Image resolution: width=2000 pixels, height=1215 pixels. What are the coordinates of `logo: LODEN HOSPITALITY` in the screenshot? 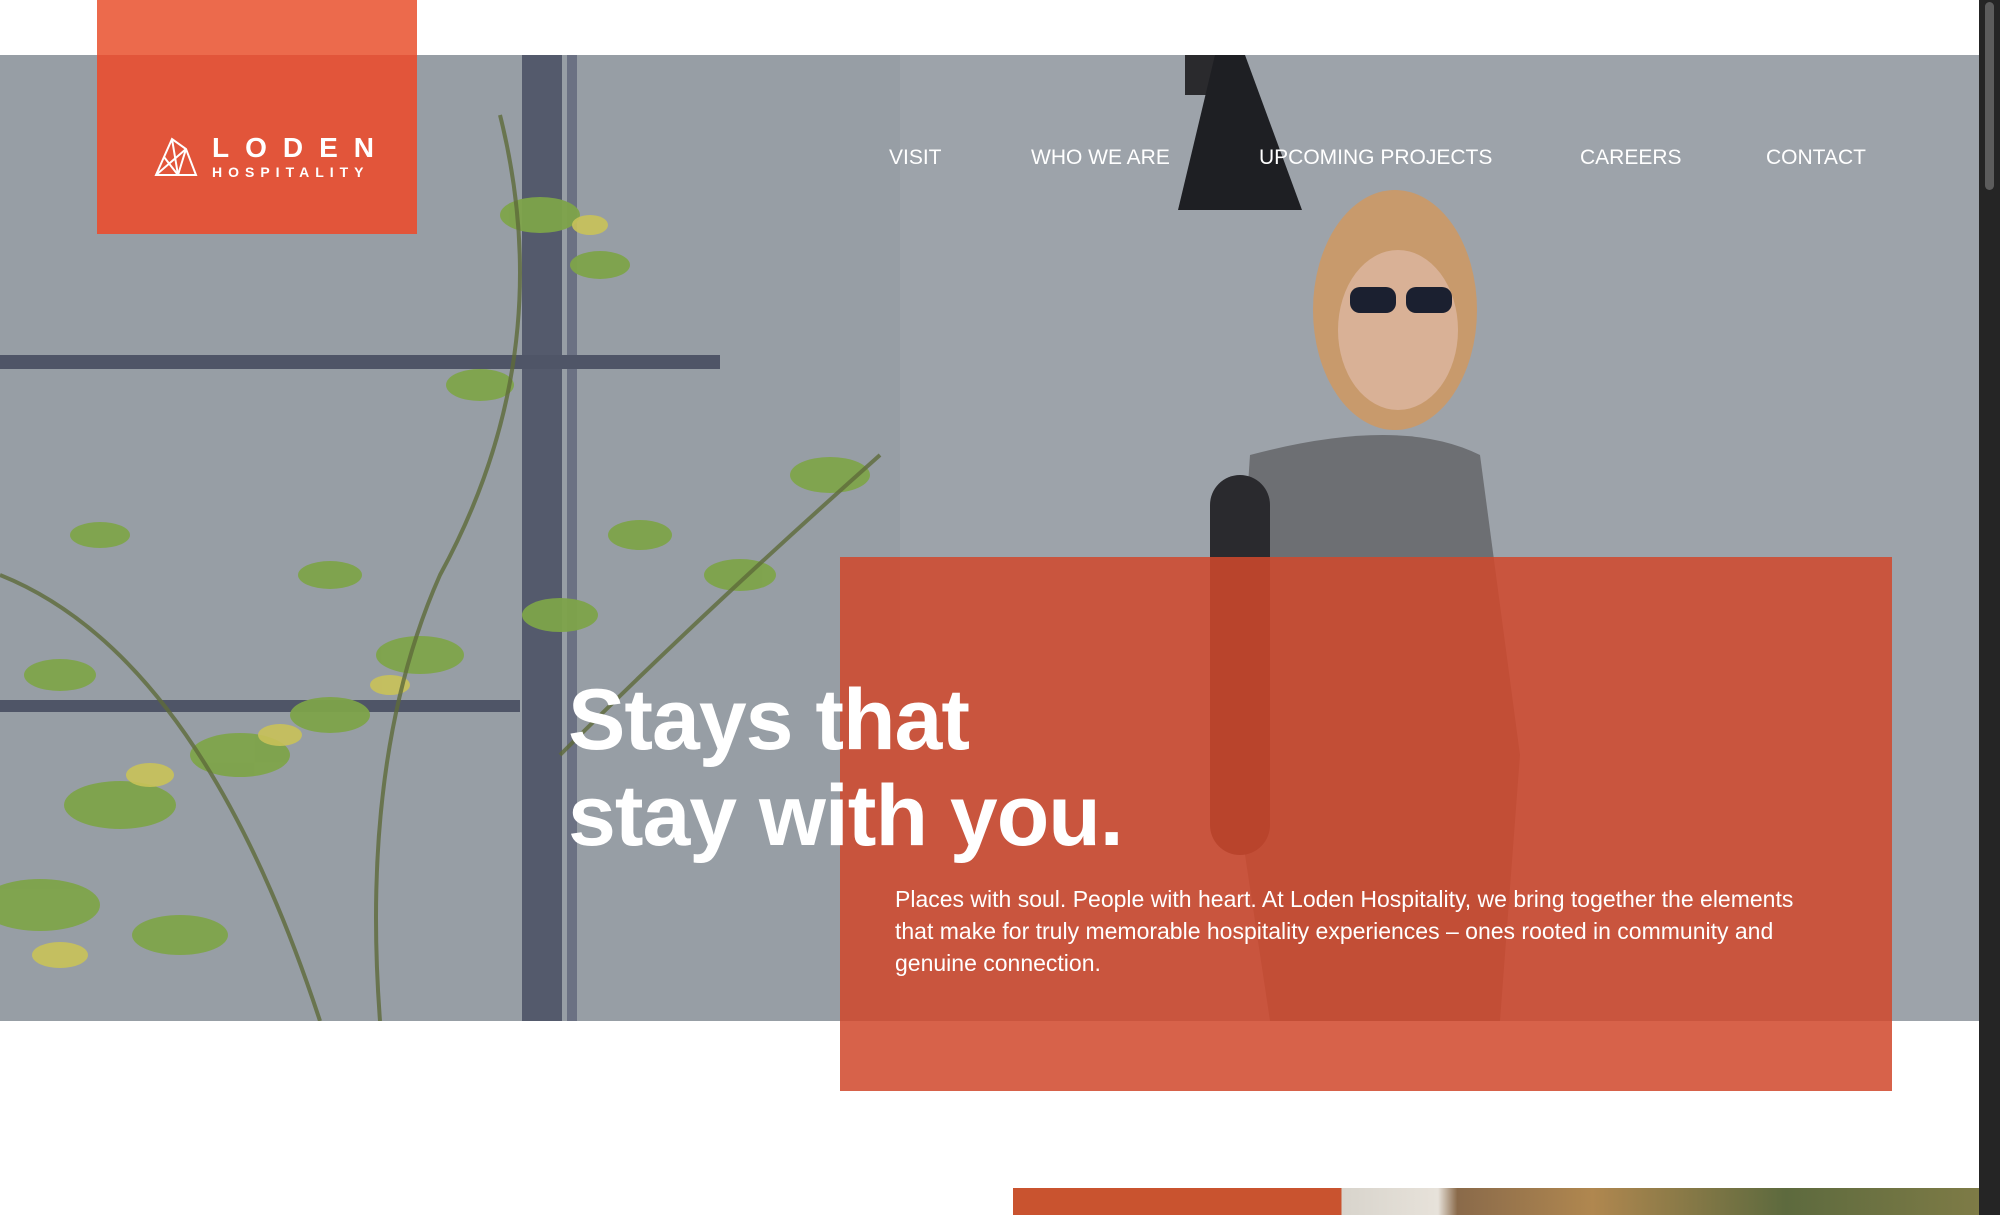 It's located at (271, 157).